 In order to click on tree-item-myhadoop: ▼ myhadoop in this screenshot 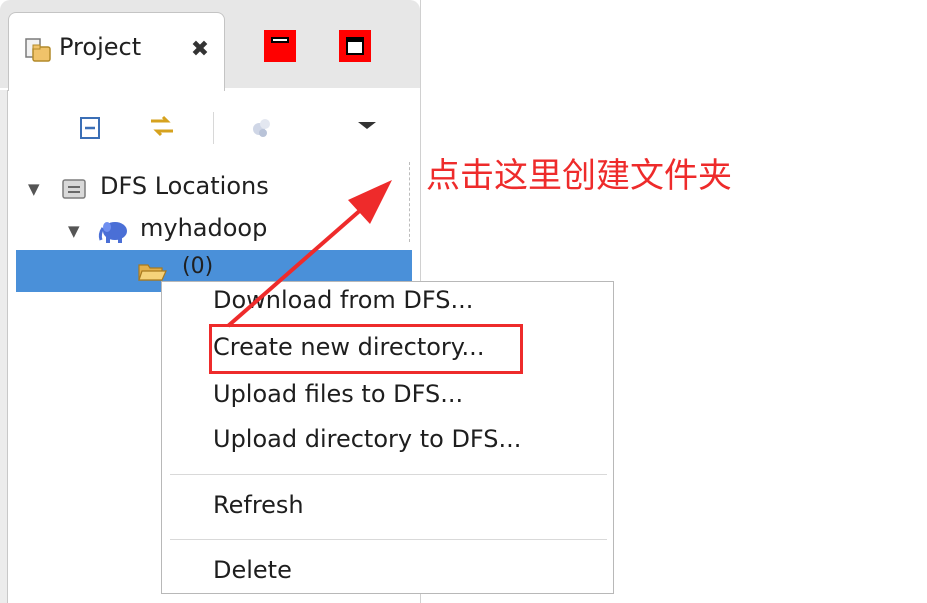, I will do `click(238, 231)`.